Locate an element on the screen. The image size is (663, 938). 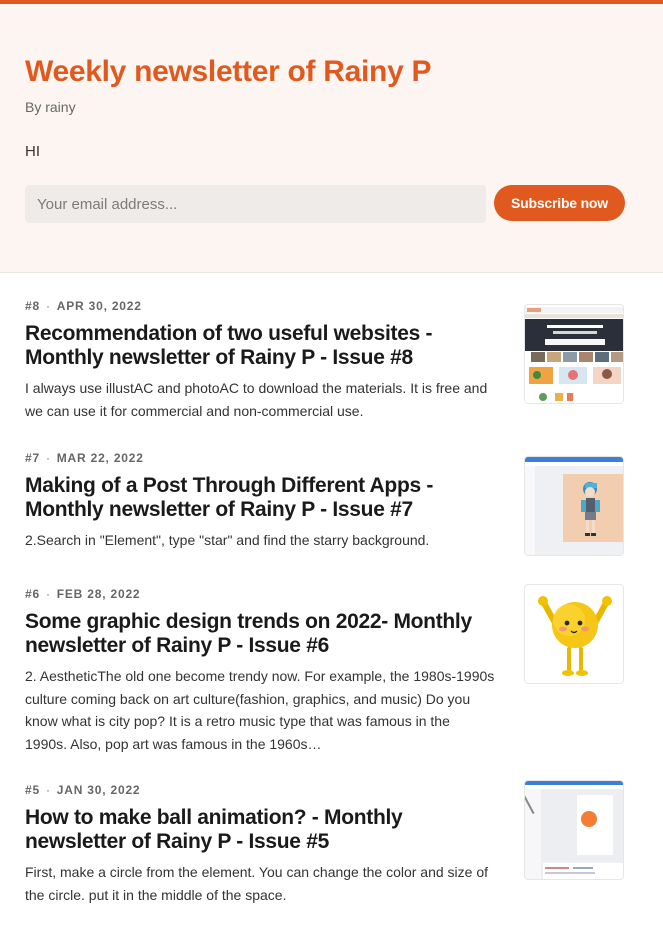
post-number: #6 is located at coordinates (32, 594).